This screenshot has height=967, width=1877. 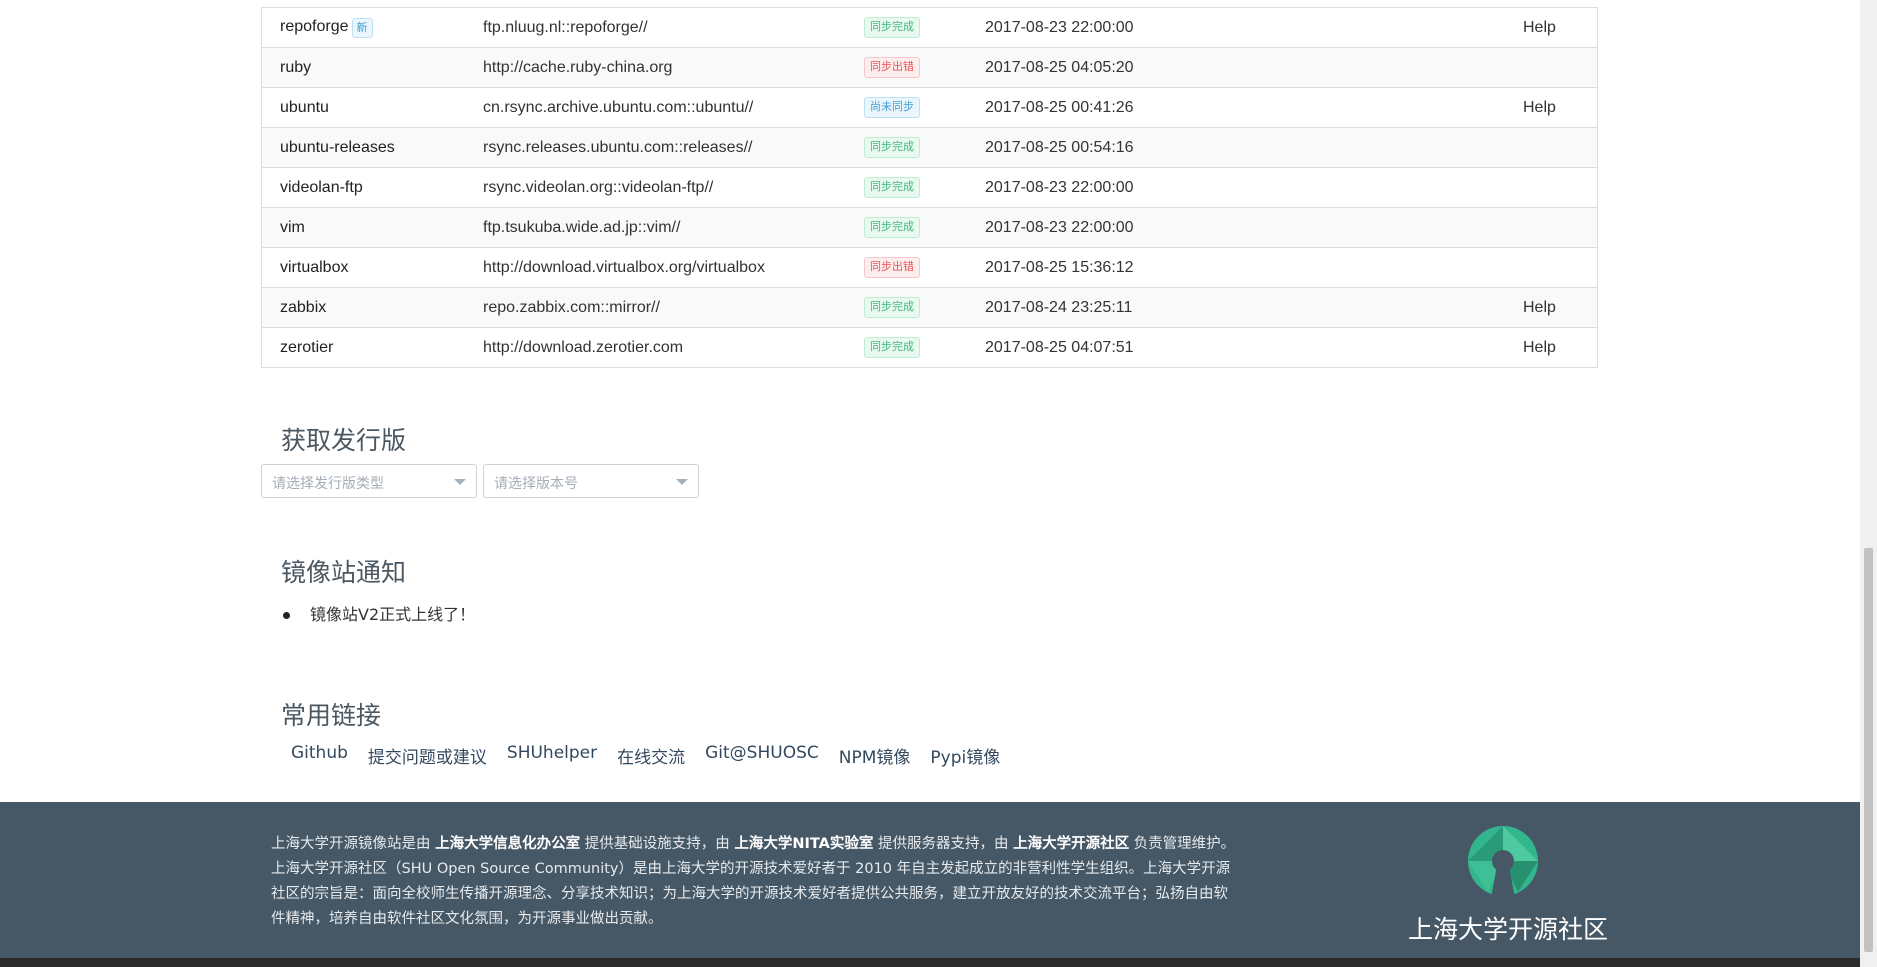 I want to click on footer-bottom-bar, so click(x=930, y=962).